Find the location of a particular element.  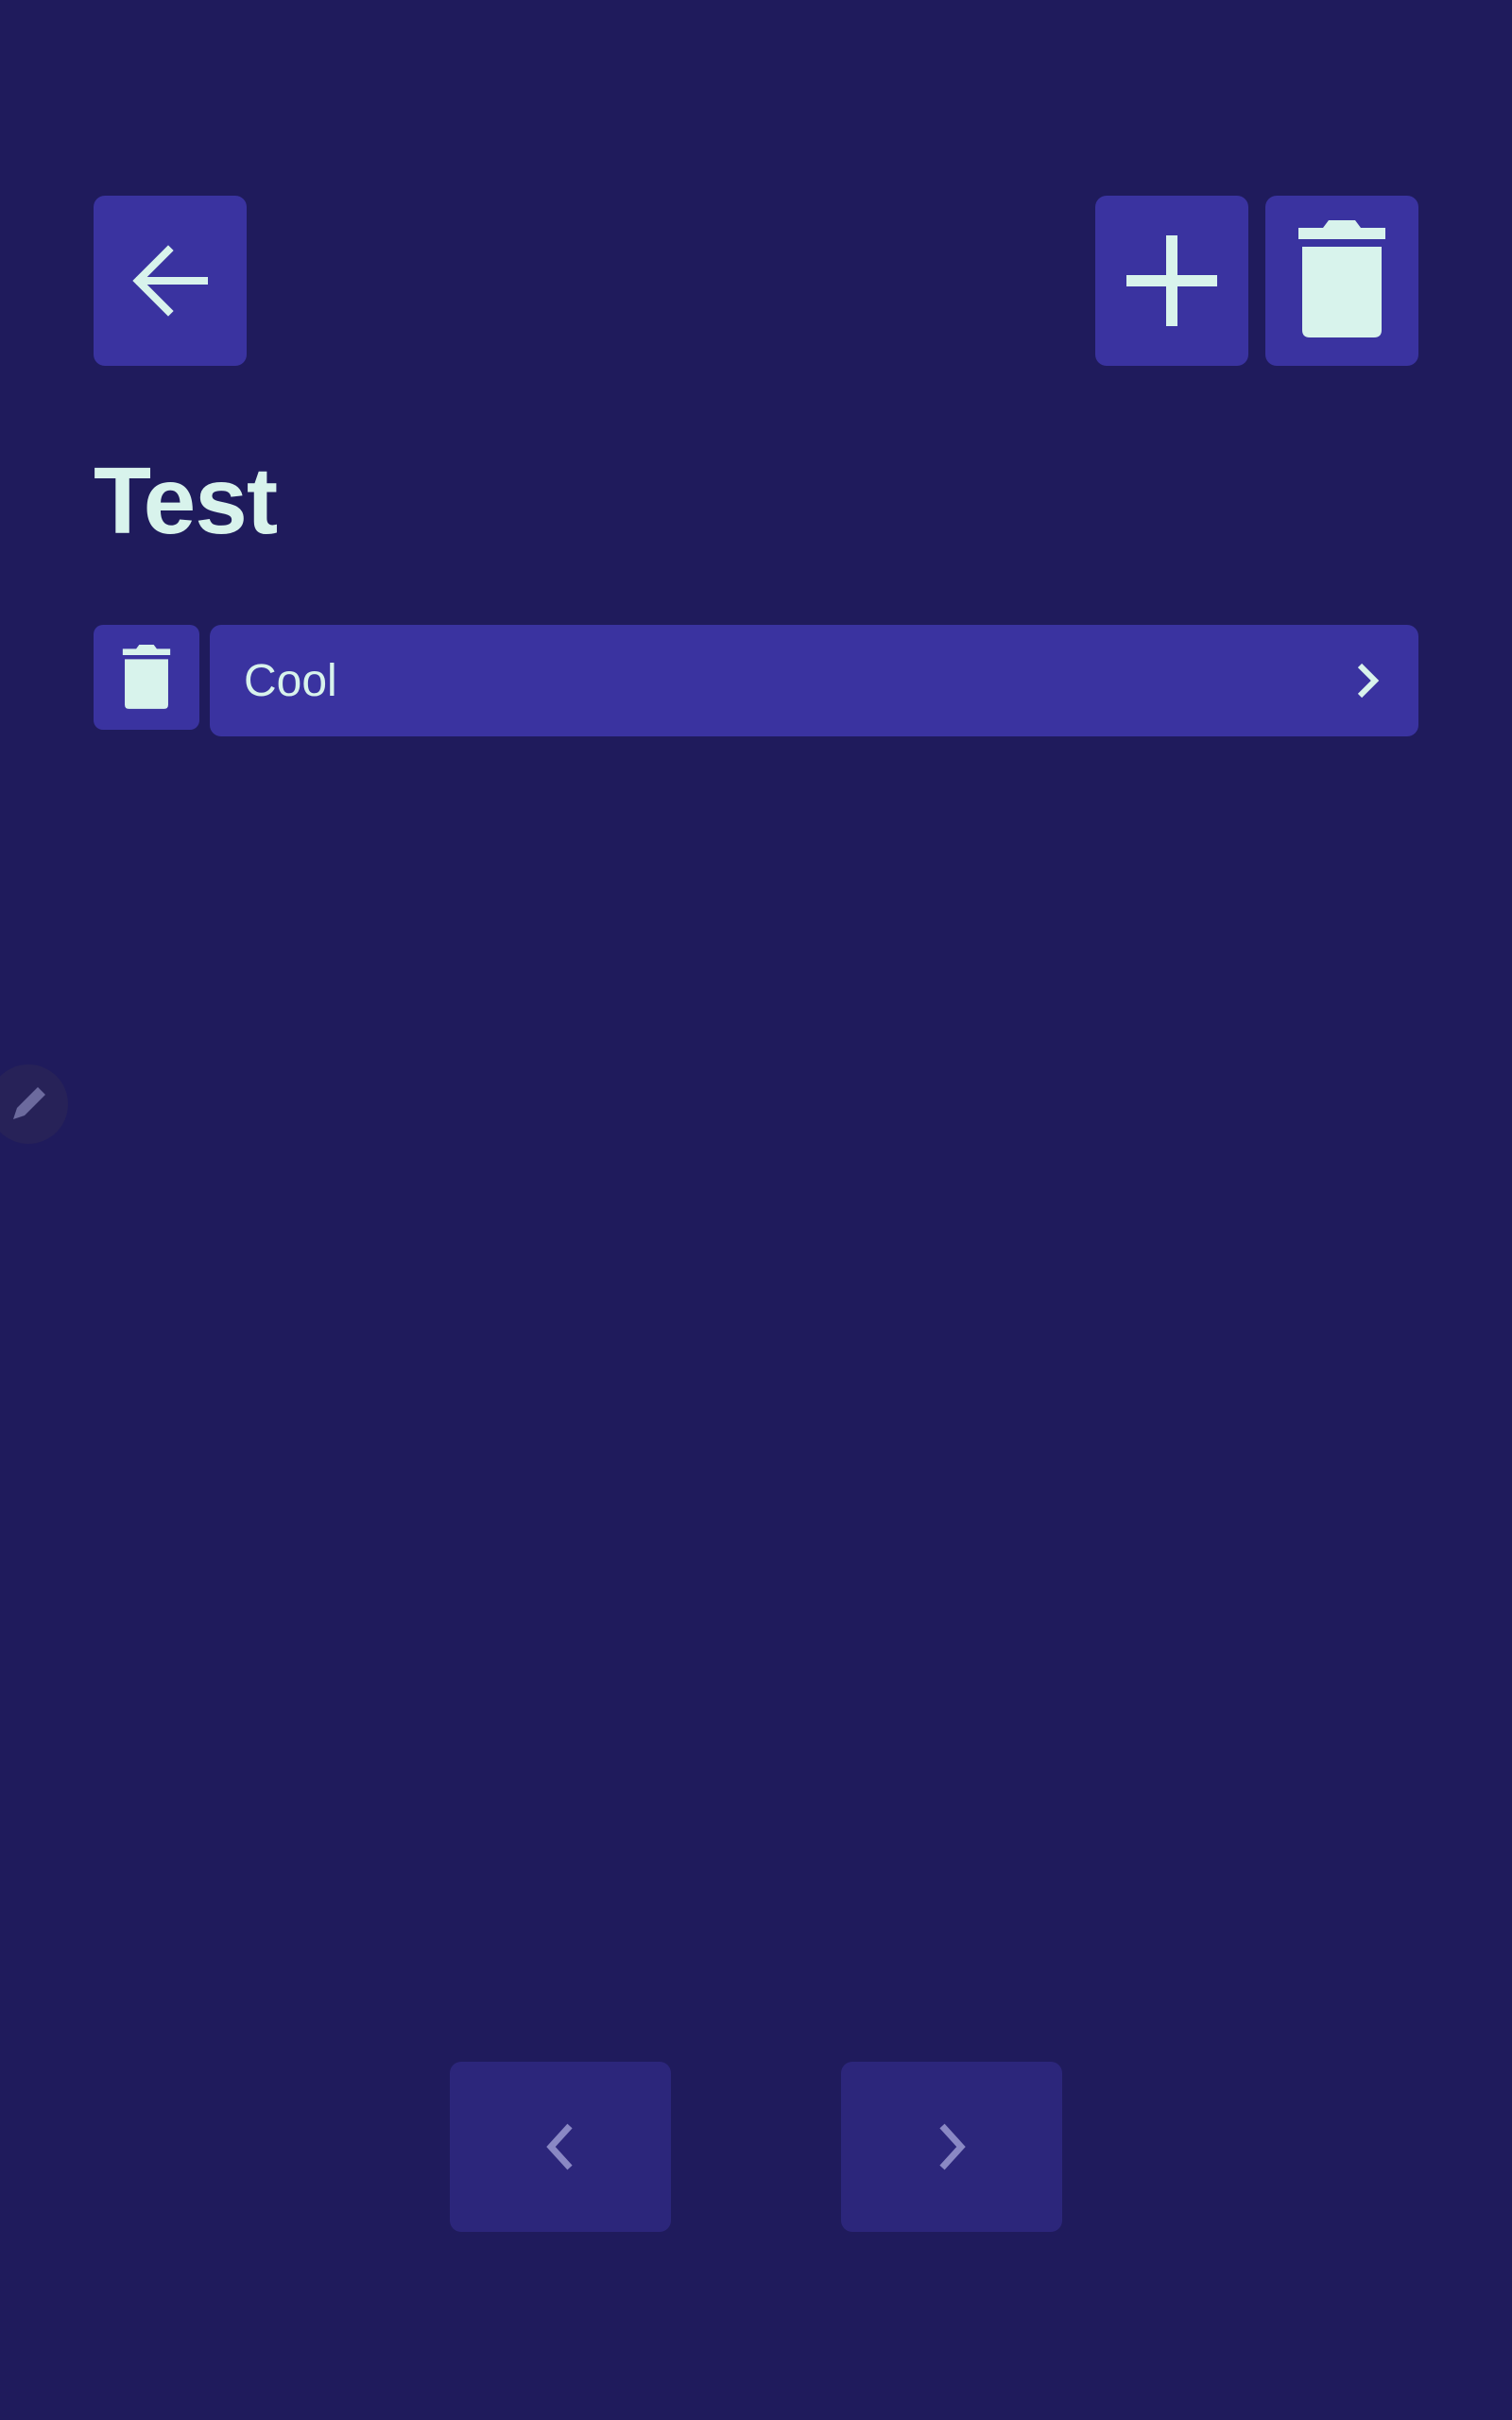

page-title: Test is located at coordinates (186, 501).